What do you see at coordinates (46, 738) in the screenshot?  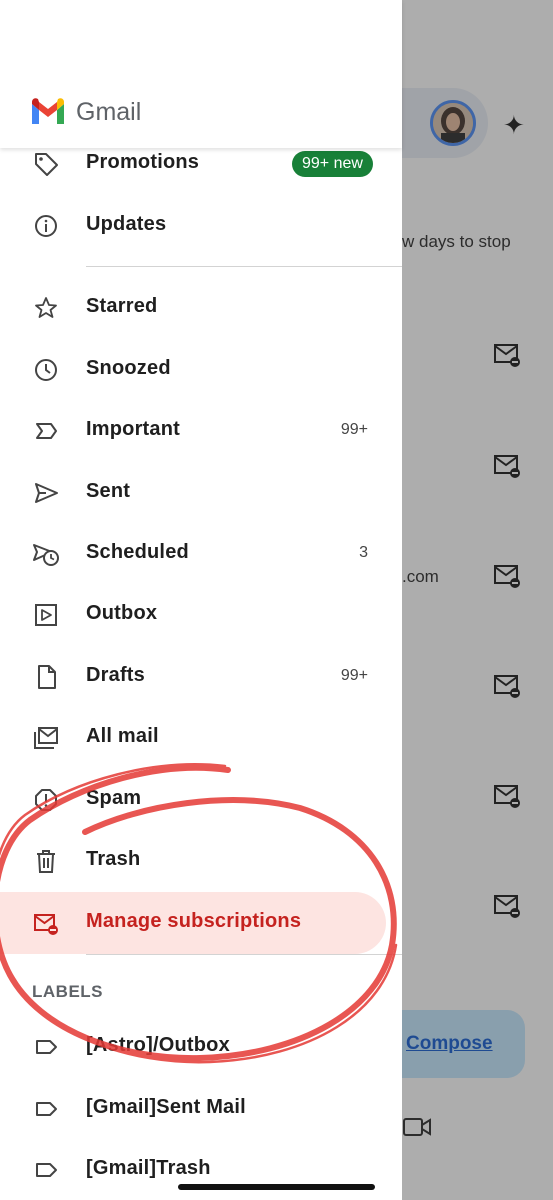 I see `all-mail-icon` at bounding box center [46, 738].